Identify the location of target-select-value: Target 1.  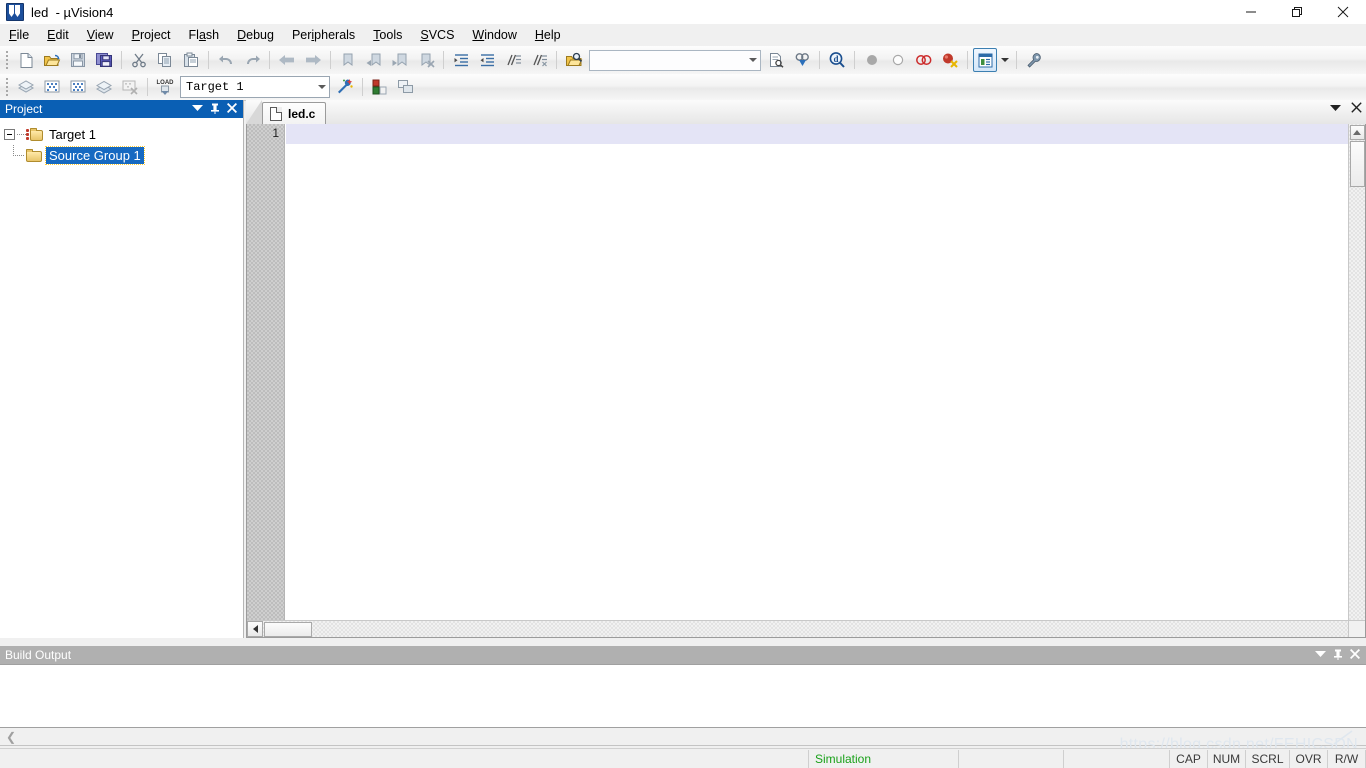
(215, 87).